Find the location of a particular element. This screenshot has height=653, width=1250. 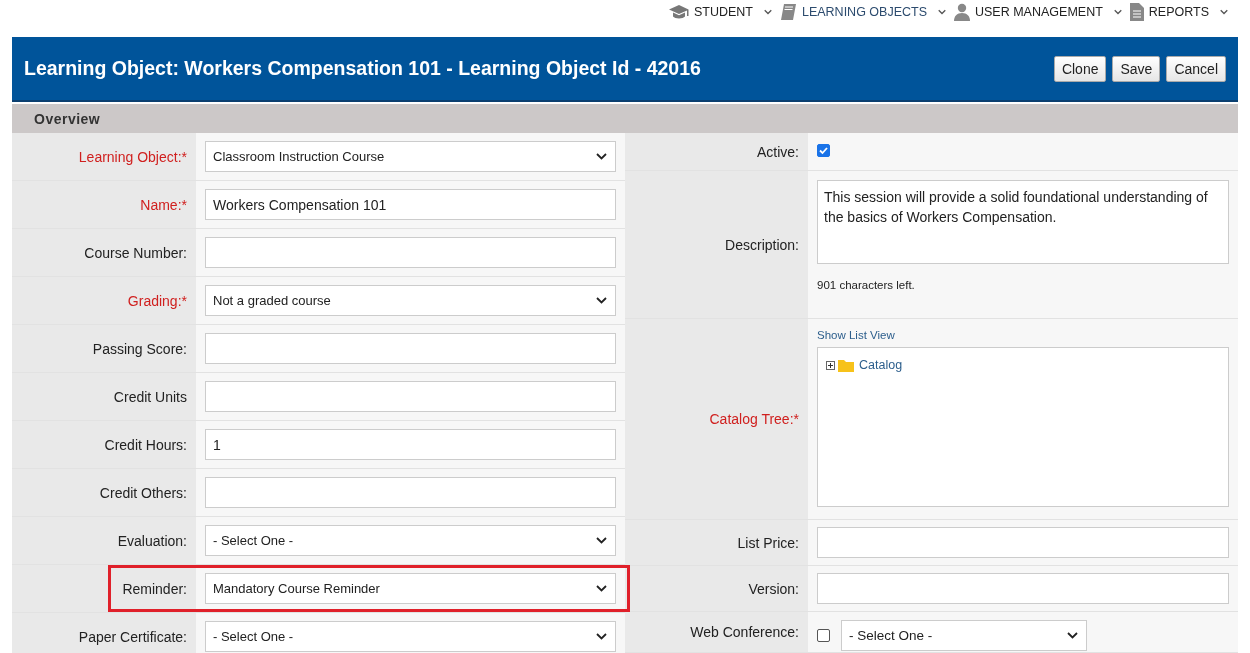

field-label: Credit Hours: is located at coordinates (145, 444).